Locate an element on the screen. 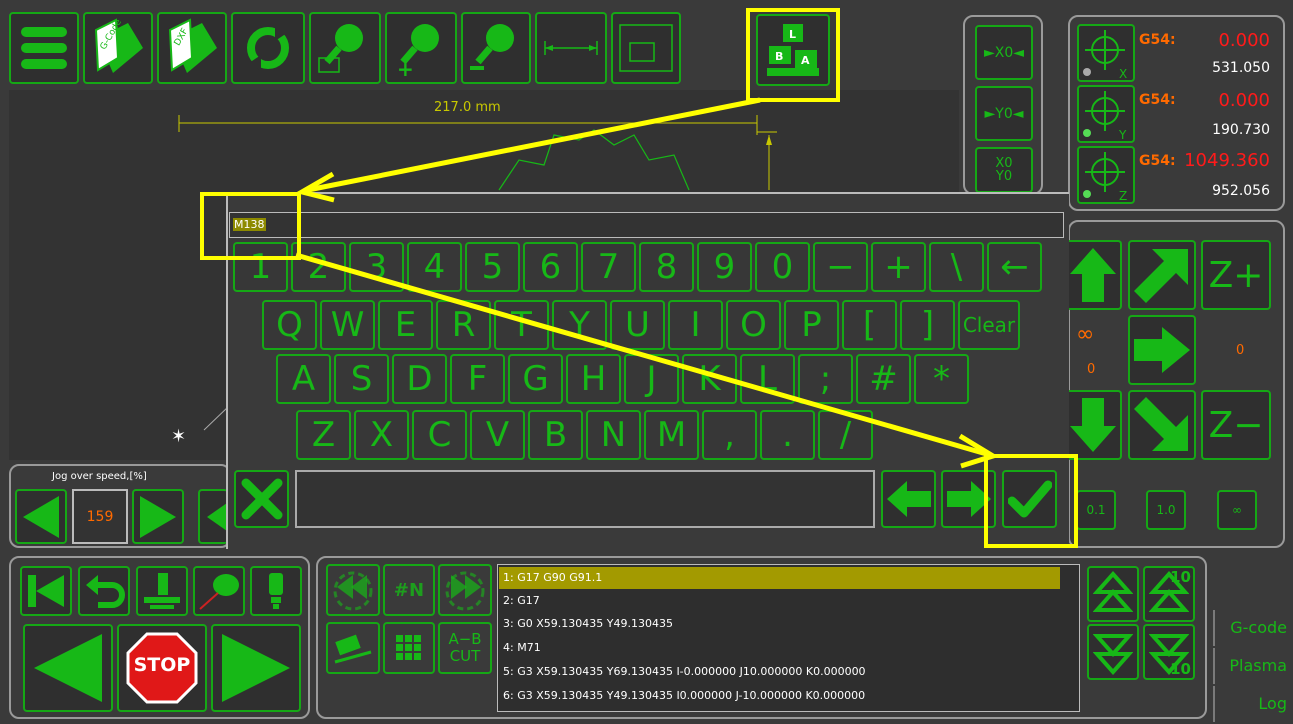 The width and height of the screenshot is (1293, 724). key-char: 4 is located at coordinates (434, 267).